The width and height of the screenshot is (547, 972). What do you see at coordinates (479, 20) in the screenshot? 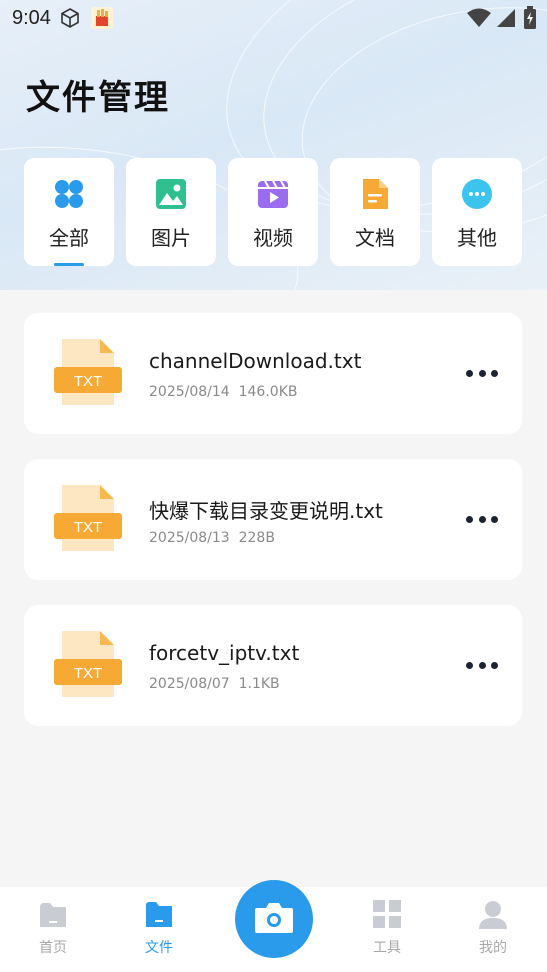
I see `wifi-icon` at bounding box center [479, 20].